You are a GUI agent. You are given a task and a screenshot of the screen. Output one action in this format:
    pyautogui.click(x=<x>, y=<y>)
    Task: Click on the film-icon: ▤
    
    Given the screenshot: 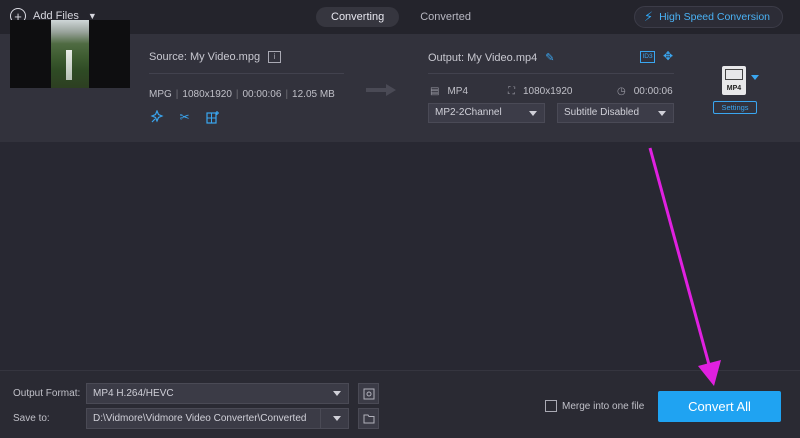 What is the action you would take?
    pyautogui.click(x=435, y=91)
    